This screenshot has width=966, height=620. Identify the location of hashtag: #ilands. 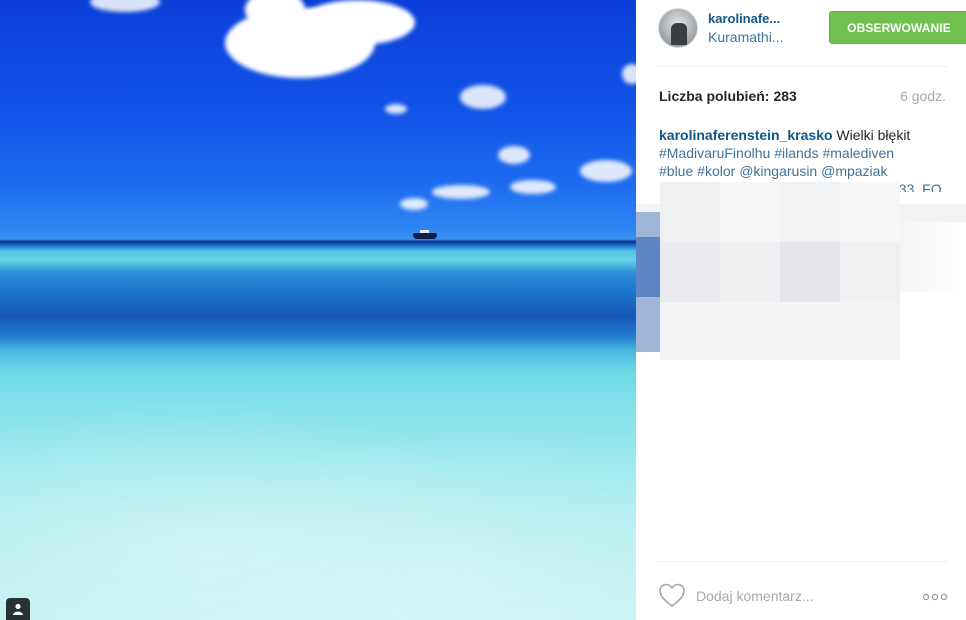
(796, 153).